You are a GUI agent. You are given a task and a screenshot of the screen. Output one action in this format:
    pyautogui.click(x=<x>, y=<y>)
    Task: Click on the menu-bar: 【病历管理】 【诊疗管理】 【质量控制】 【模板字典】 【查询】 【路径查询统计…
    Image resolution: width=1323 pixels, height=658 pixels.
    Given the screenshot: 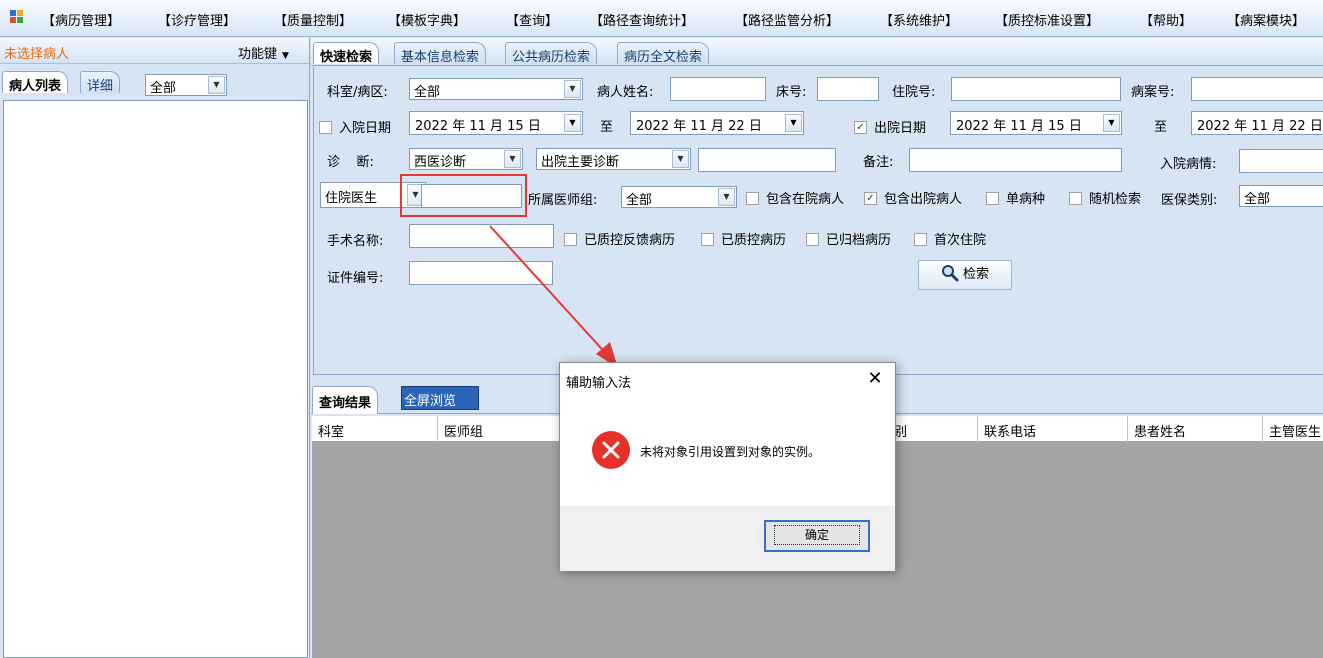 What is the action you would take?
    pyautogui.click(x=661, y=18)
    